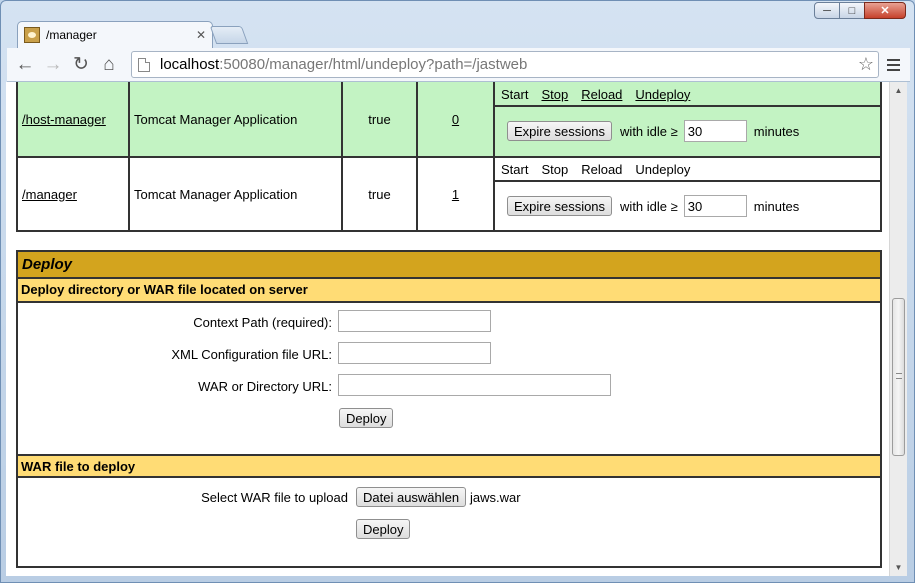 Image resolution: width=915 pixels, height=583 pixels. What do you see at coordinates (663, 169) in the screenshot?
I see `undeploy-command: Undeploy` at bounding box center [663, 169].